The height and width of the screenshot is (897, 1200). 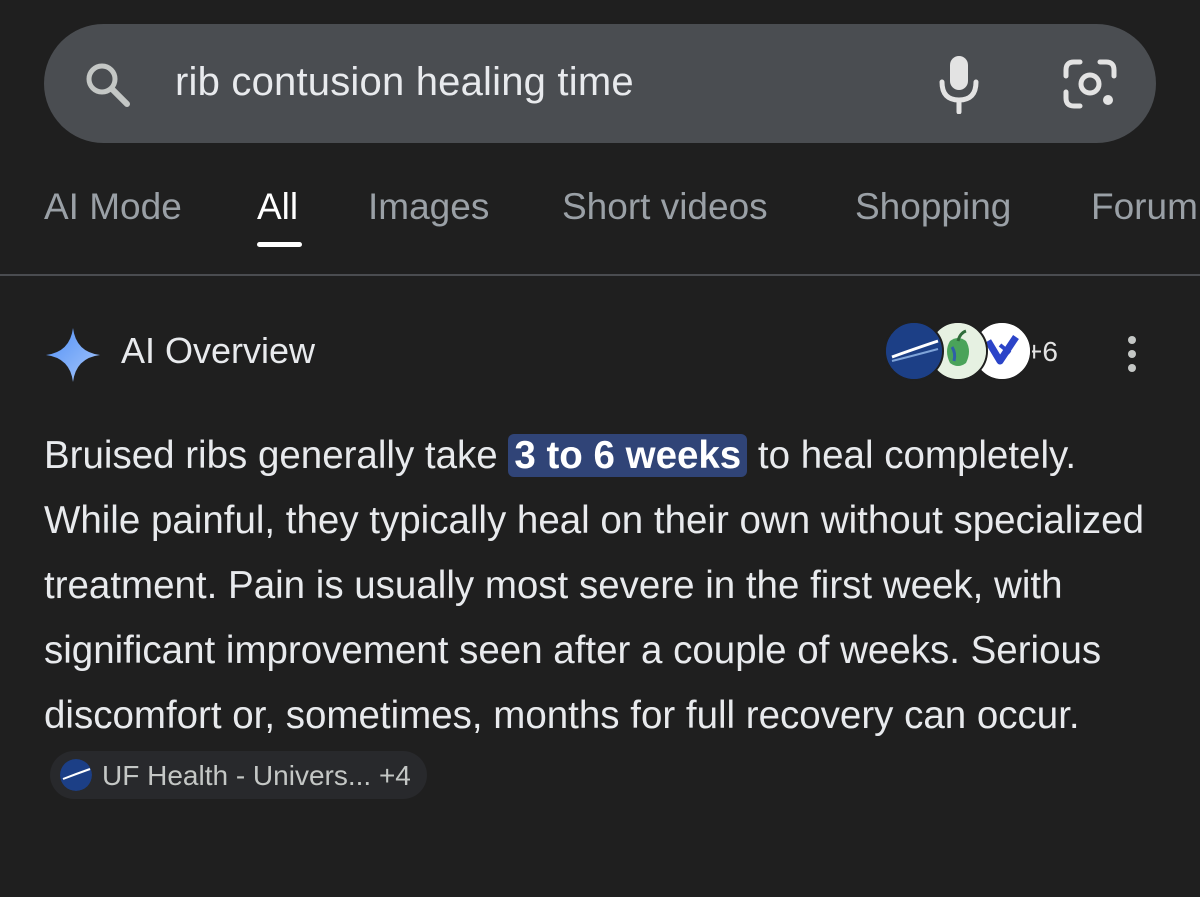 I want to click on search-icon, so click(x=107, y=84).